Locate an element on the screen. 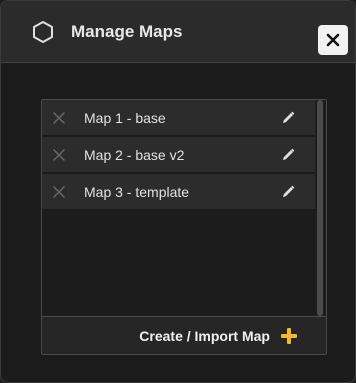 This screenshot has width=356, height=383. close-button is located at coordinates (333, 40).